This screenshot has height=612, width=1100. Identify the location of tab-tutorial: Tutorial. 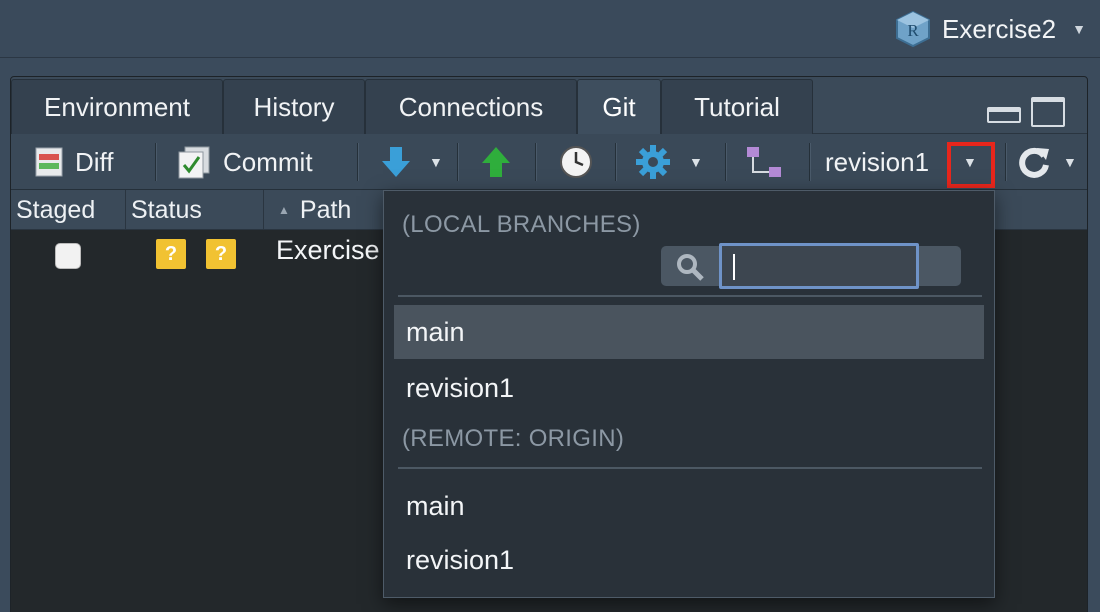
(737, 106).